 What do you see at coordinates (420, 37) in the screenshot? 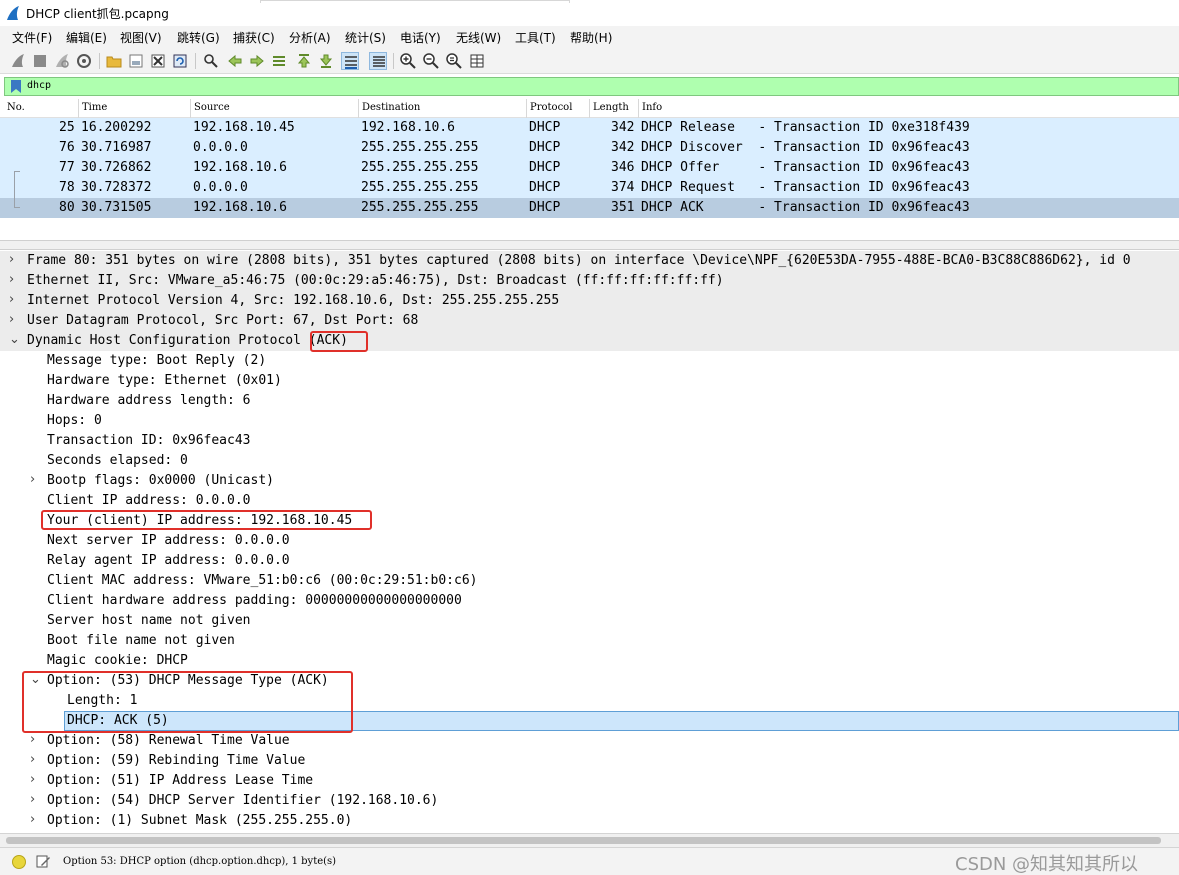
I see `menu-telephony: 电话(Y)` at bounding box center [420, 37].